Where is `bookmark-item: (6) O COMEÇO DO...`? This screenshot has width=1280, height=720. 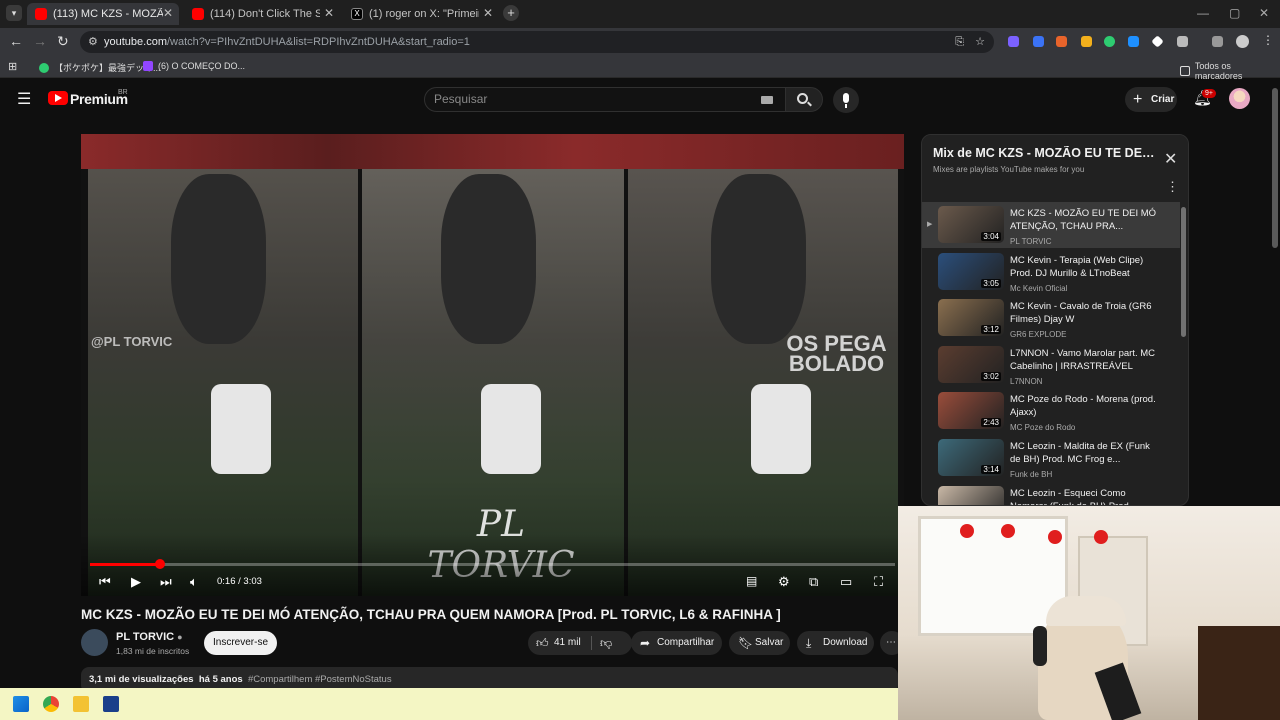
bookmark-item: (6) O COMEÇO DO... is located at coordinates (194, 66).